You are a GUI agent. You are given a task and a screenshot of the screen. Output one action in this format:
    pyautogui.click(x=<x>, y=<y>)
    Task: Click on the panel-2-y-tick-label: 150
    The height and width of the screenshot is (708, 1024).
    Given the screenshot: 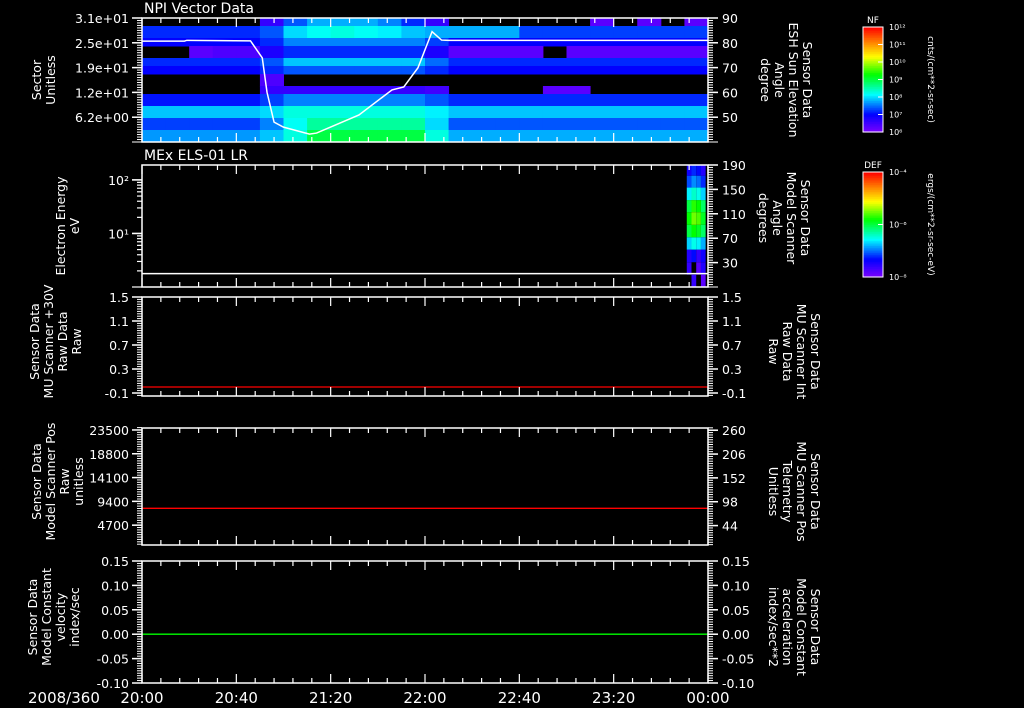 What is the action you would take?
    pyautogui.click(x=734, y=189)
    